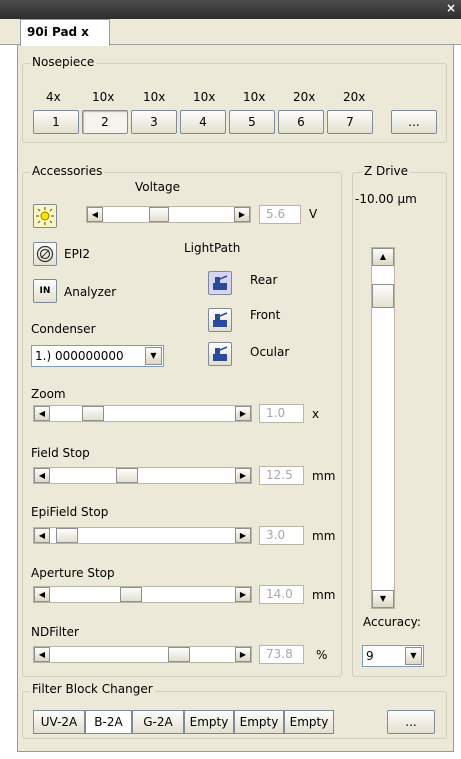 The width and height of the screenshot is (461, 759). Describe the element at coordinates (42, 413) in the screenshot. I see `zoom-left-arrow: ◀` at that location.